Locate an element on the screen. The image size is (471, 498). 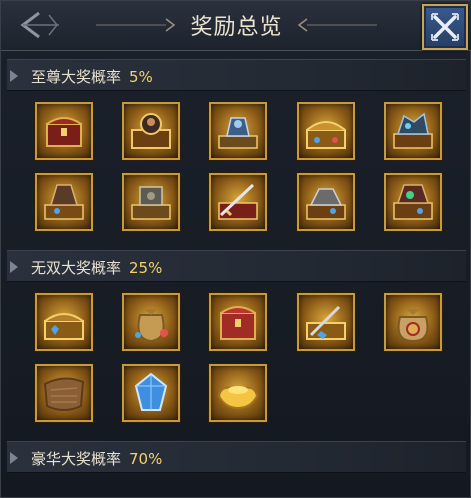
blue-dragon-chest-icon is located at coordinates (413, 130).